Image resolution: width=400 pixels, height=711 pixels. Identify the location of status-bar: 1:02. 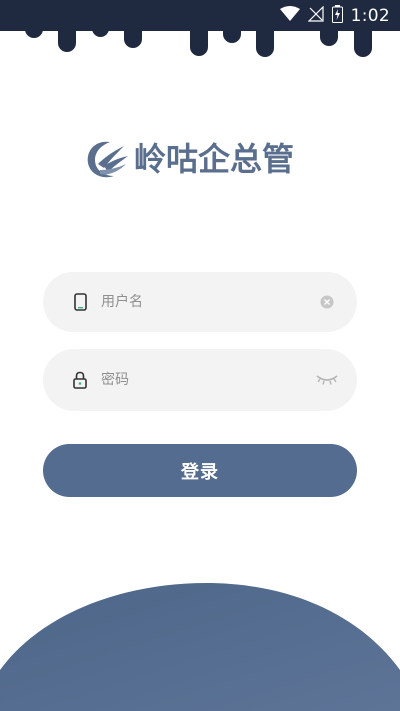
(200, 16).